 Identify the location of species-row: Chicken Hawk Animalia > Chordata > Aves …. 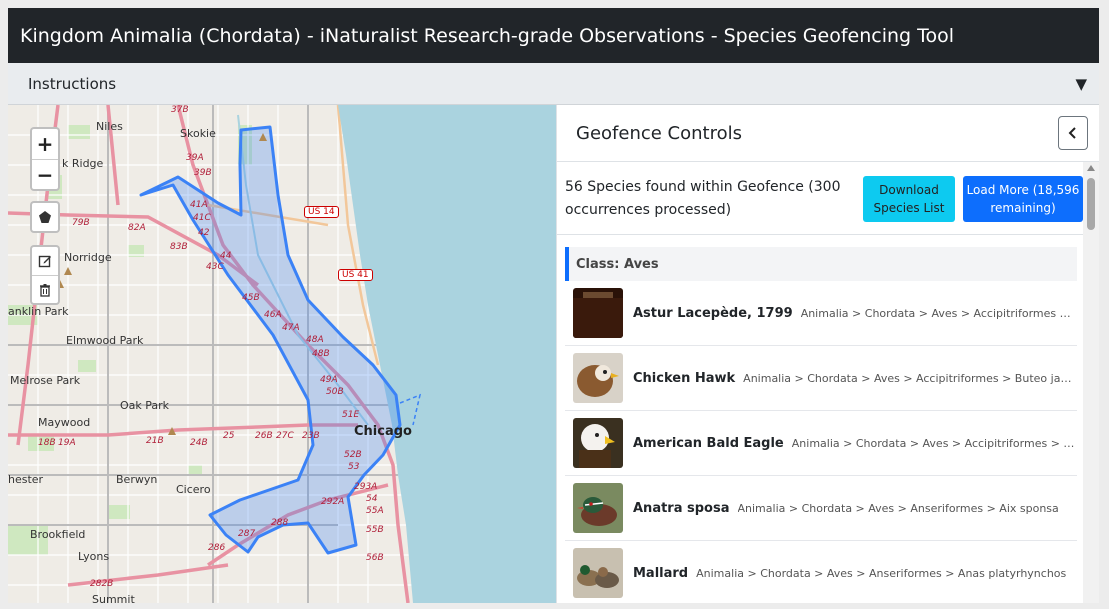
(821, 378).